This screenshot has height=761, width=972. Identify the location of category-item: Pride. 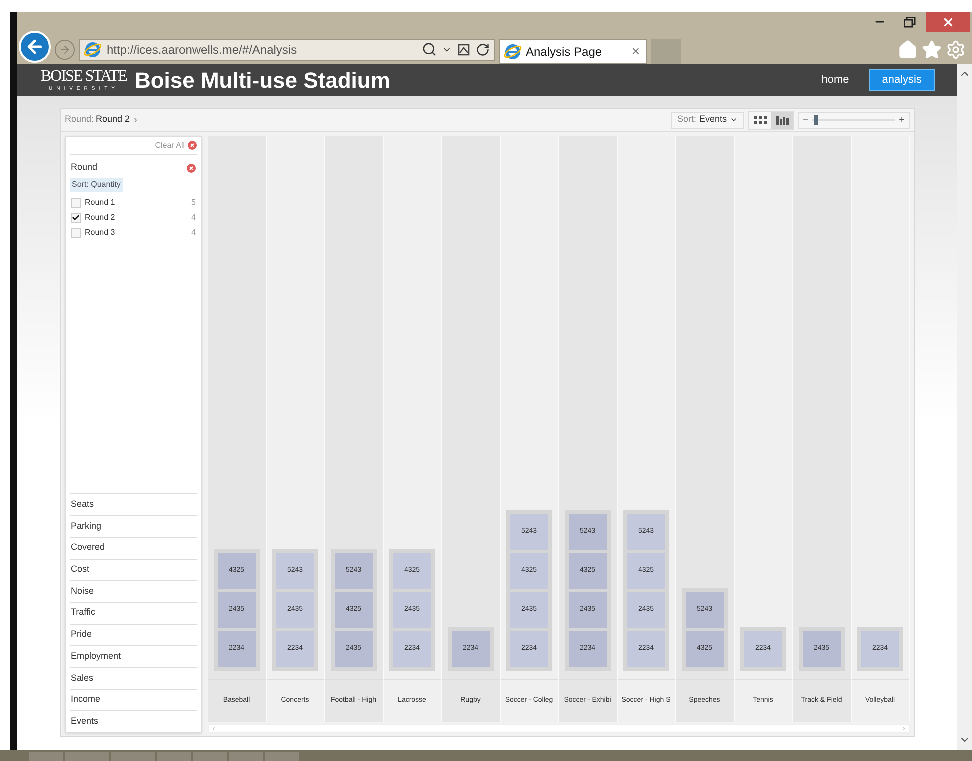
(133, 635).